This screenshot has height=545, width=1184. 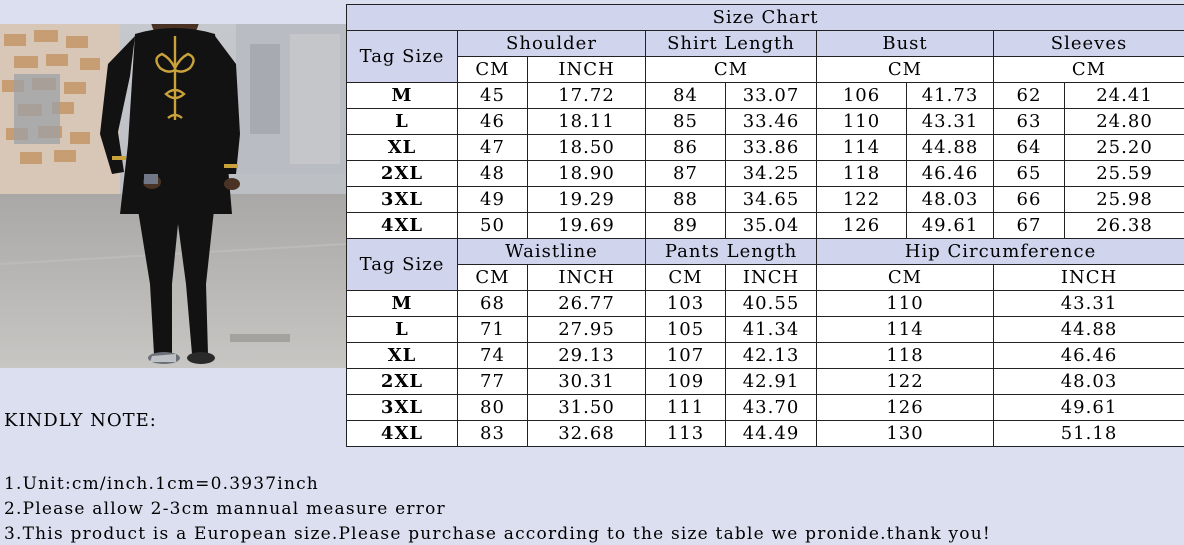 What do you see at coordinates (1029, 121) in the screenshot?
I see `measurement-cell: 63` at bounding box center [1029, 121].